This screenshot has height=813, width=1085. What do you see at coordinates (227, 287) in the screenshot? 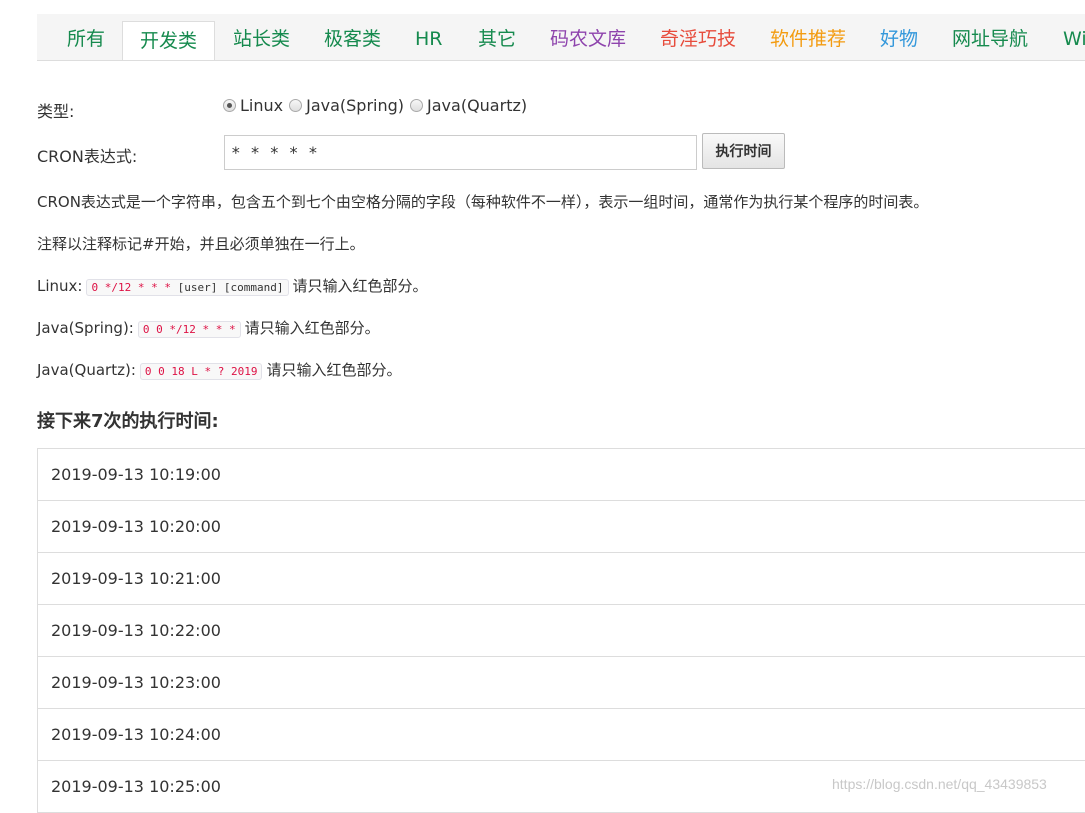
I see `linux-example-rest: [user] [command]` at bounding box center [227, 287].